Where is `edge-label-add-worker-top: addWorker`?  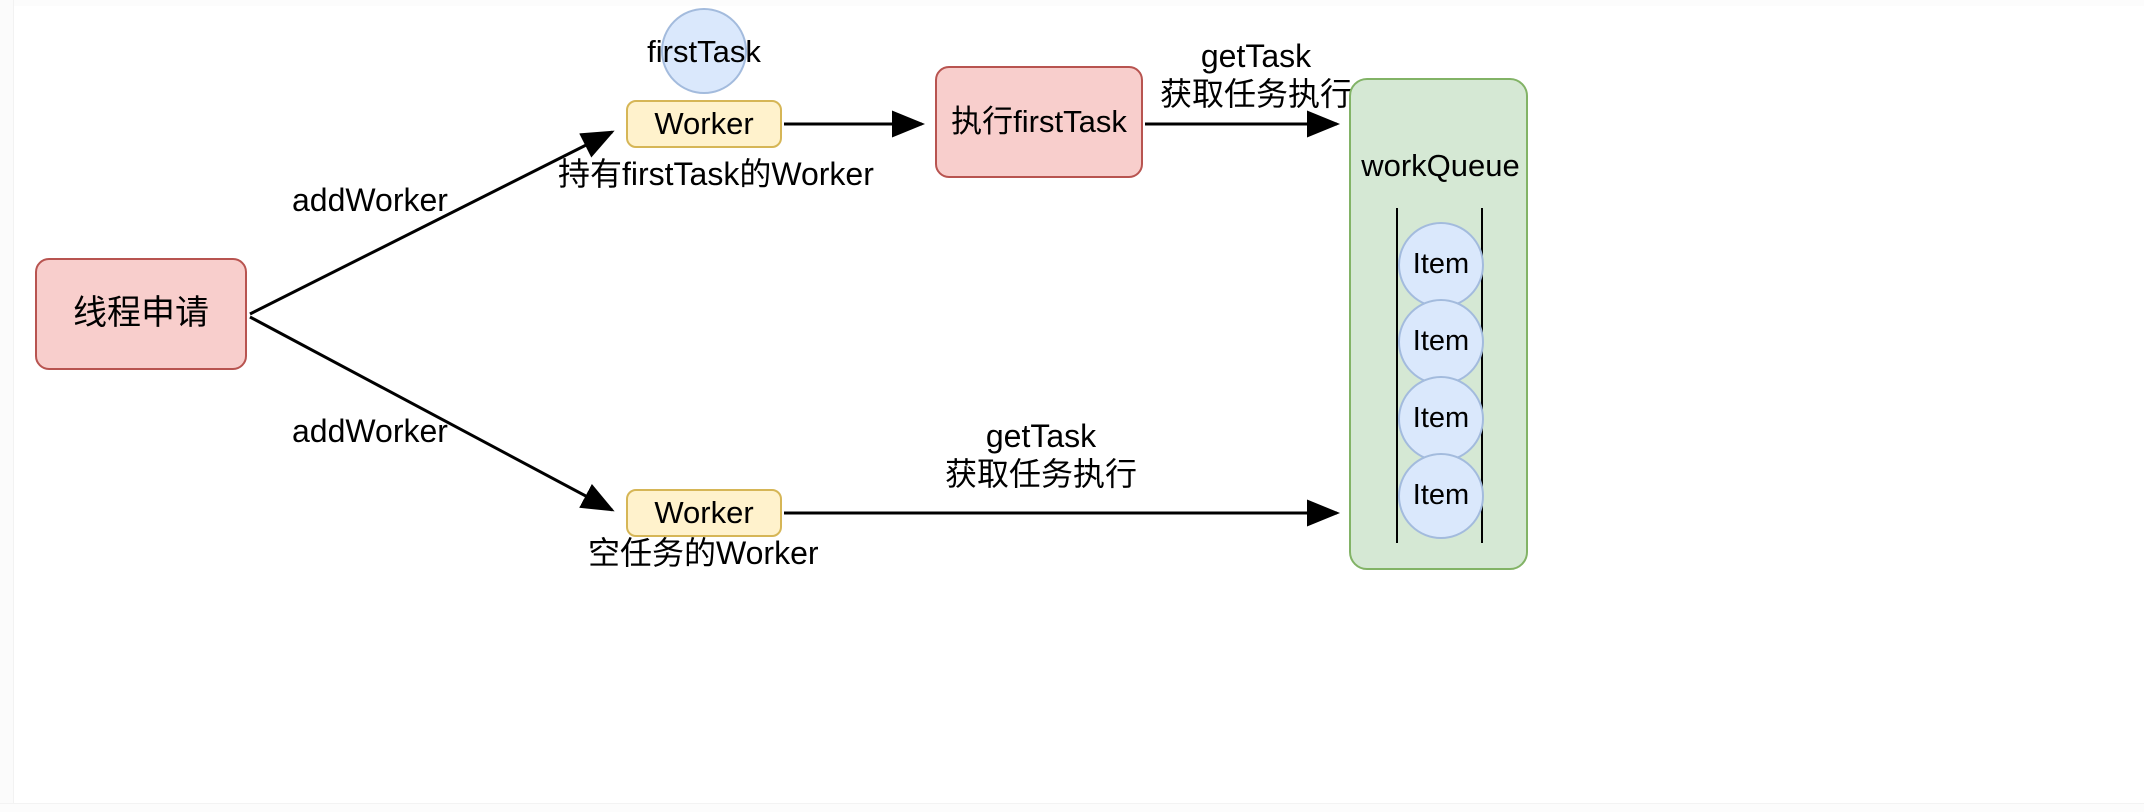 edge-label-add-worker-top: addWorker is located at coordinates (370, 200).